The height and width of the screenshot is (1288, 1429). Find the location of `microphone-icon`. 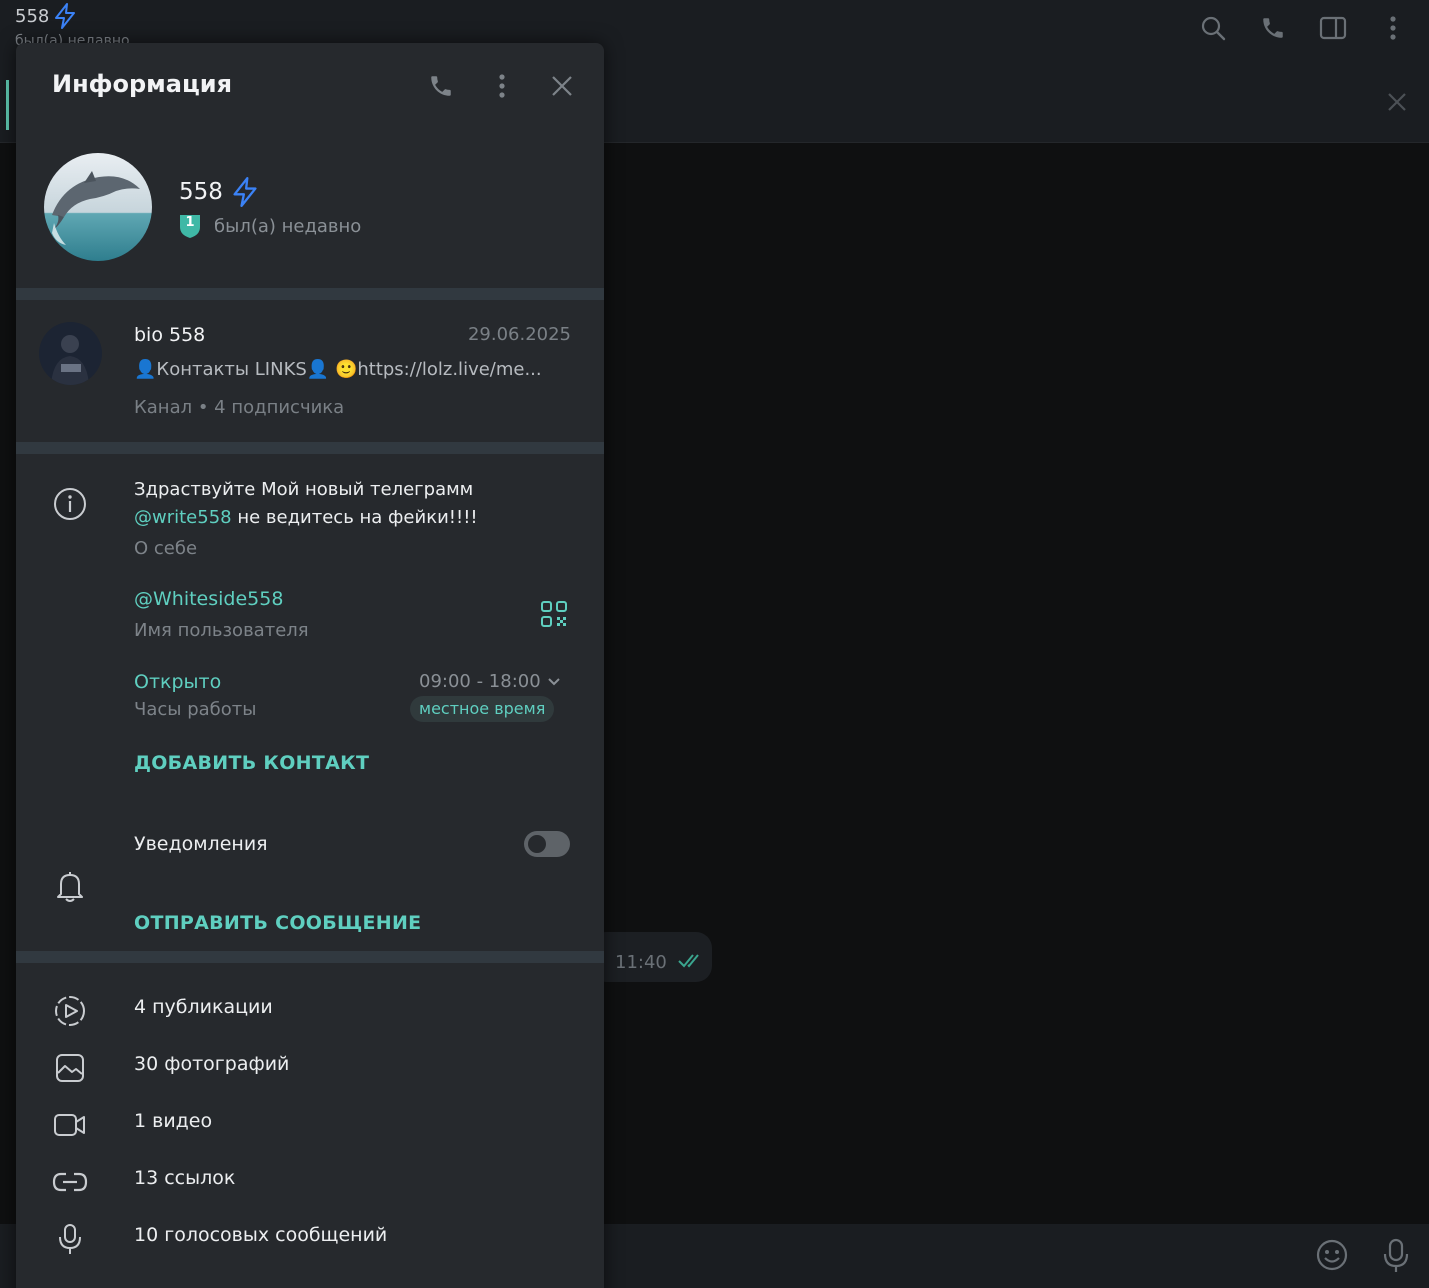

microphone-icon is located at coordinates (70, 1239).